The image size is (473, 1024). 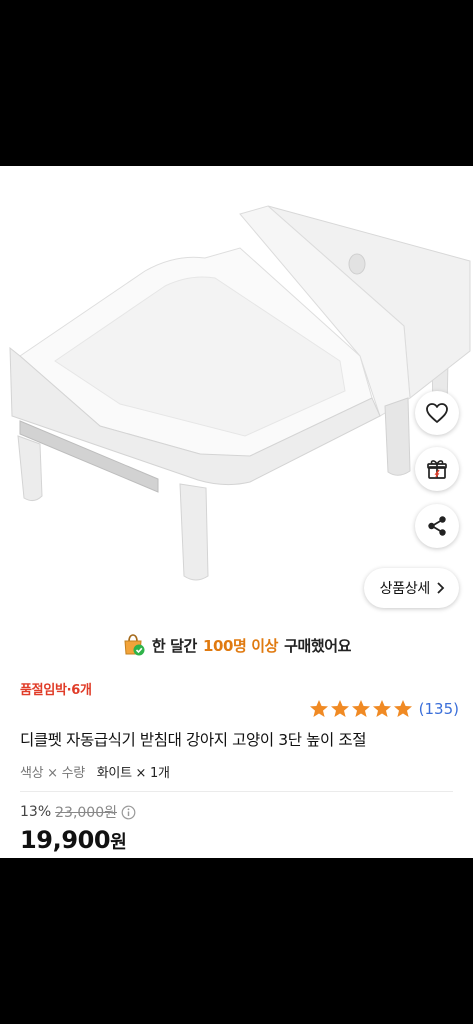 I want to click on discount-rate: 13%, so click(x=36, y=812).